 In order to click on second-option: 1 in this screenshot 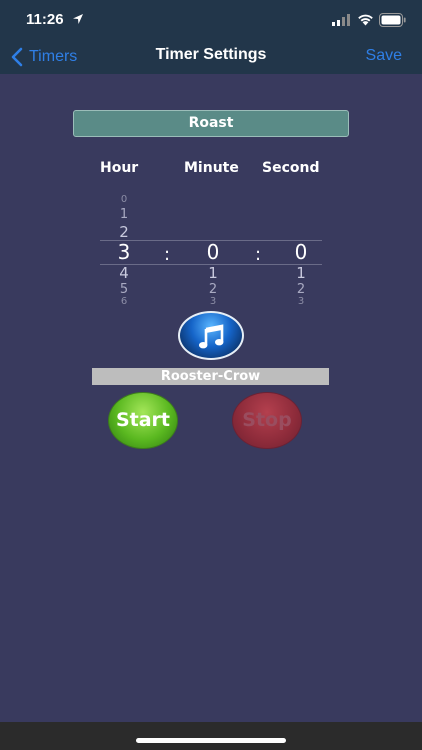, I will do `click(301, 273)`.